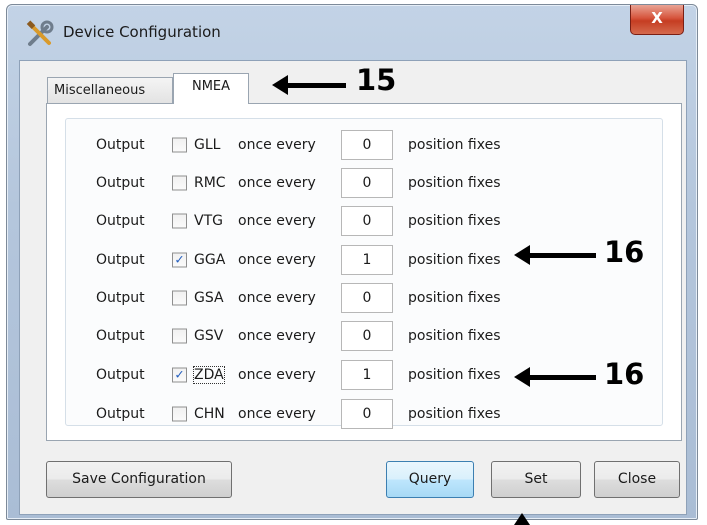 This screenshot has width=707, height=525. Describe the element at coordinates (210, 183) in the screenshot. I see `sentence-label: RMC` at that location.